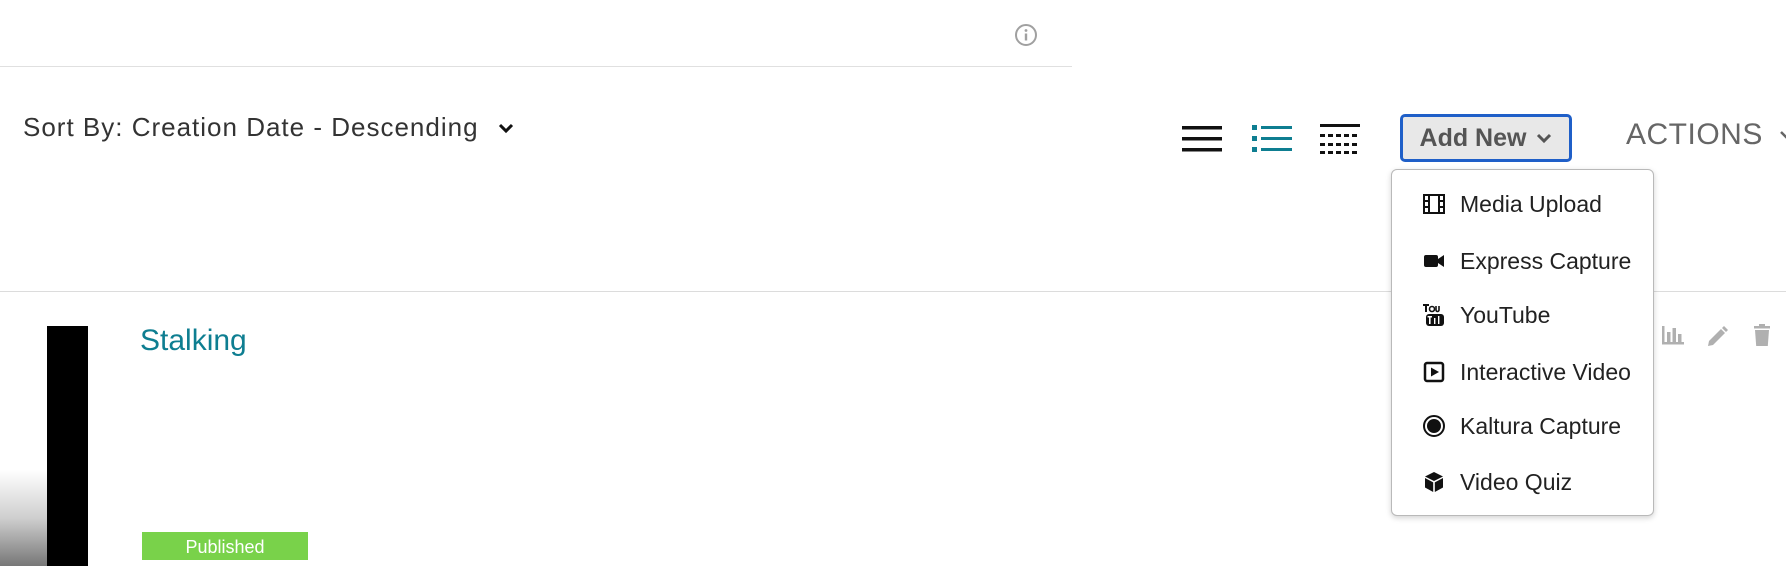  What do you see at coordinates (1272, 139) in the screenshot?
I see `compact-list-view-icon` at bounding box center [1272, 139].